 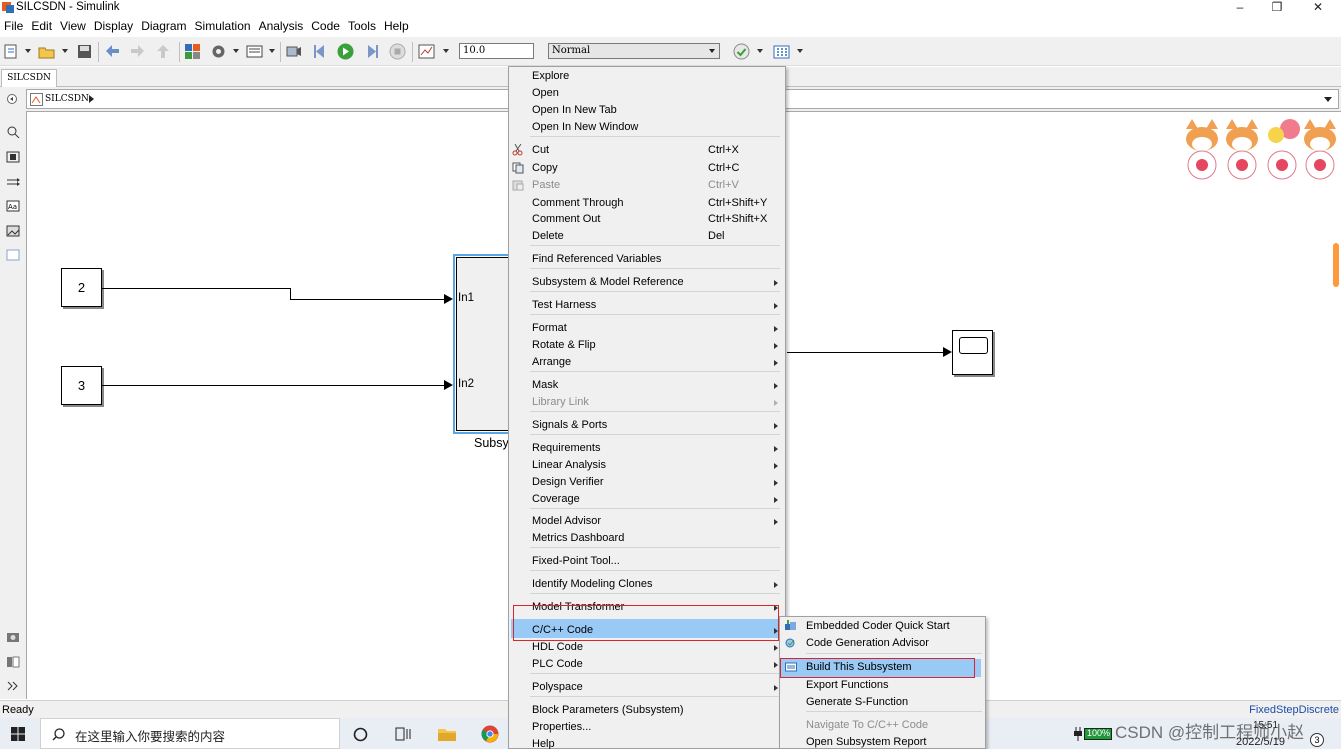 What do you see at coordinates (447, 734) in the screenshot?
I see `file-explorer-icon` at bounding box center [447, 734].